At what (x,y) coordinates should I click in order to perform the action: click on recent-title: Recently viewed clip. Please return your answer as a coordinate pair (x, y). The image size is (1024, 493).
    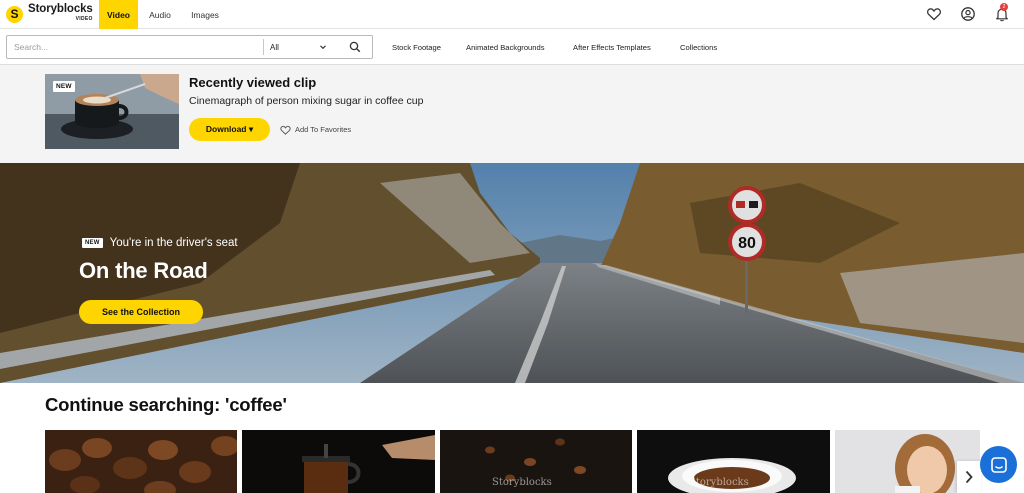
    Looking at the image, I should click on (253, 82).